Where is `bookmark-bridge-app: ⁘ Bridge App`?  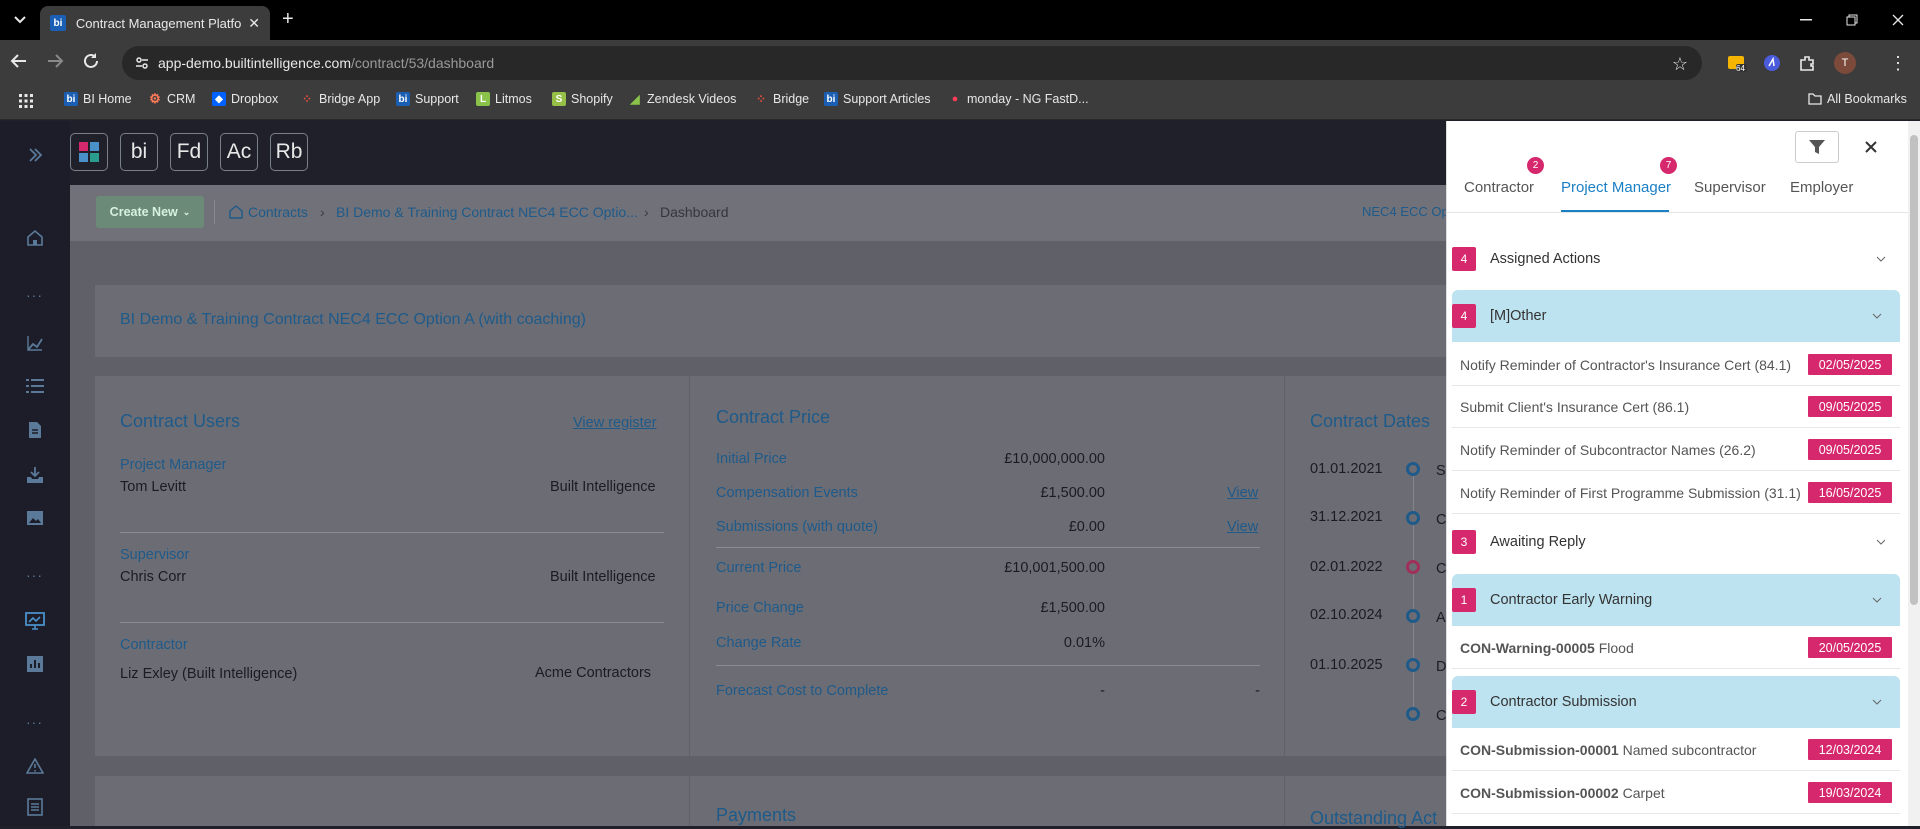 bookmark-bridge-app: ⁘ Bridge App is located at coordinates (340, 99).